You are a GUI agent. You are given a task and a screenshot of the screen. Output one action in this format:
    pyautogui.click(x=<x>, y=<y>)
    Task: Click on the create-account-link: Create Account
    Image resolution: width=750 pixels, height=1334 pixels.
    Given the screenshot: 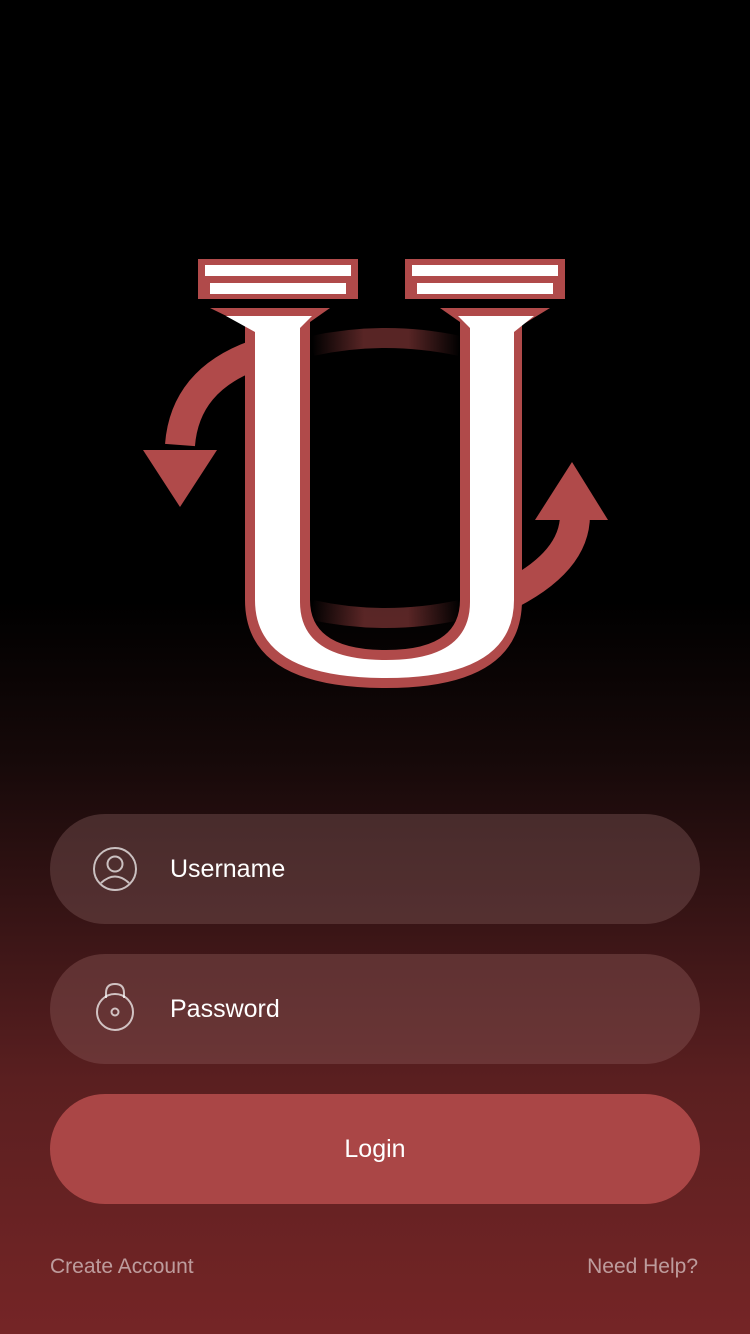 What is the action you would take?
    pyautogui.click(x=122, y=1267)
    